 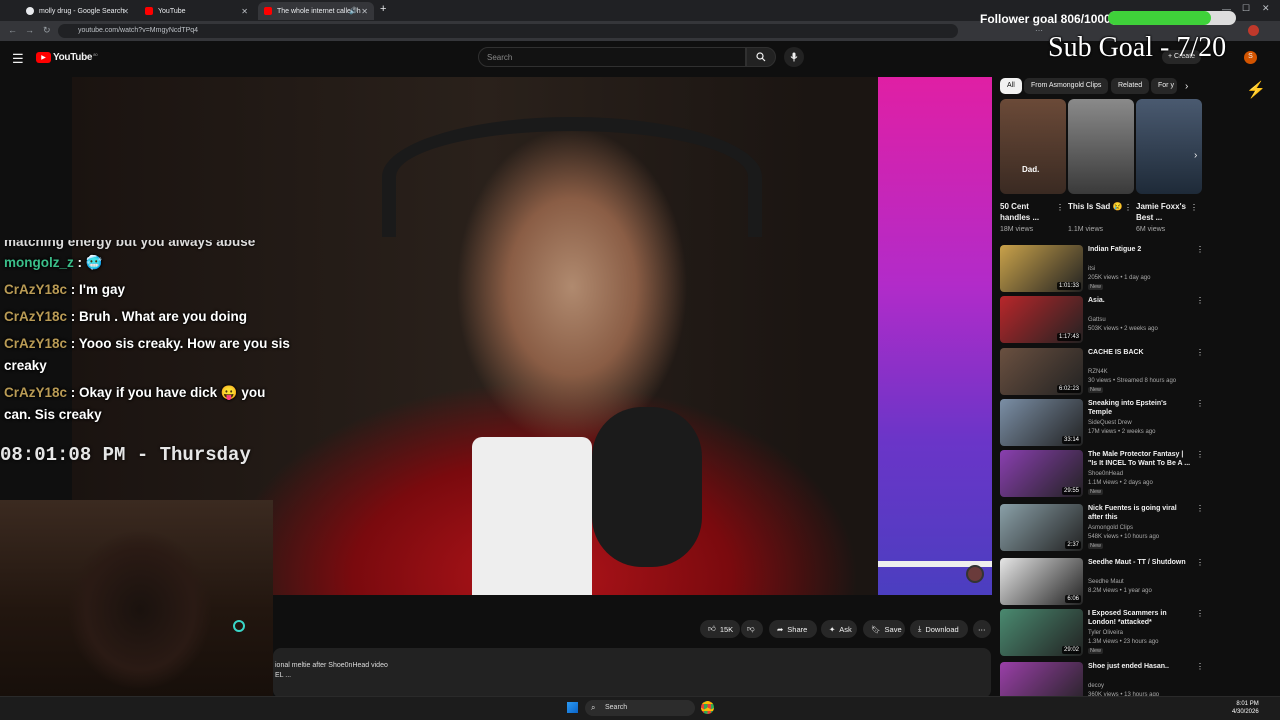 What do you see at coordinates (1140, 562) in the screenshot?
I see `video-title: Seedhe Maut - TT / Shutdown` at bounding box center [1140, 562].